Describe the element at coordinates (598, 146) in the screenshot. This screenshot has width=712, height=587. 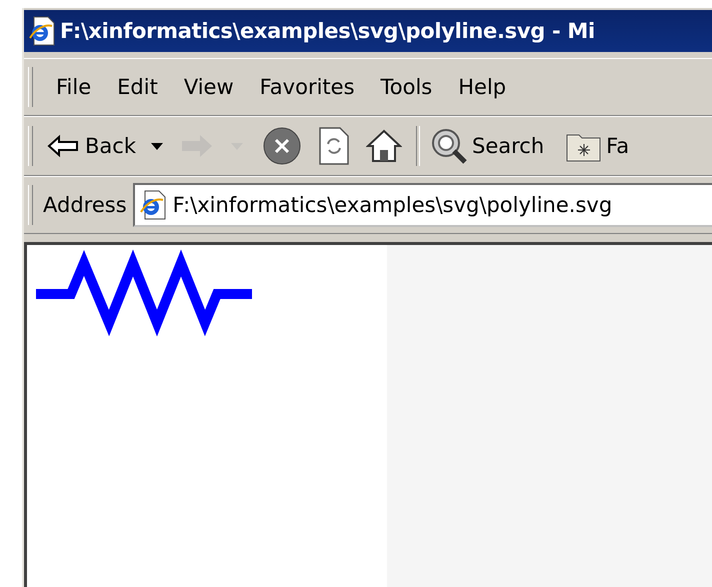
I see `favorites-button: Fa` at that location.